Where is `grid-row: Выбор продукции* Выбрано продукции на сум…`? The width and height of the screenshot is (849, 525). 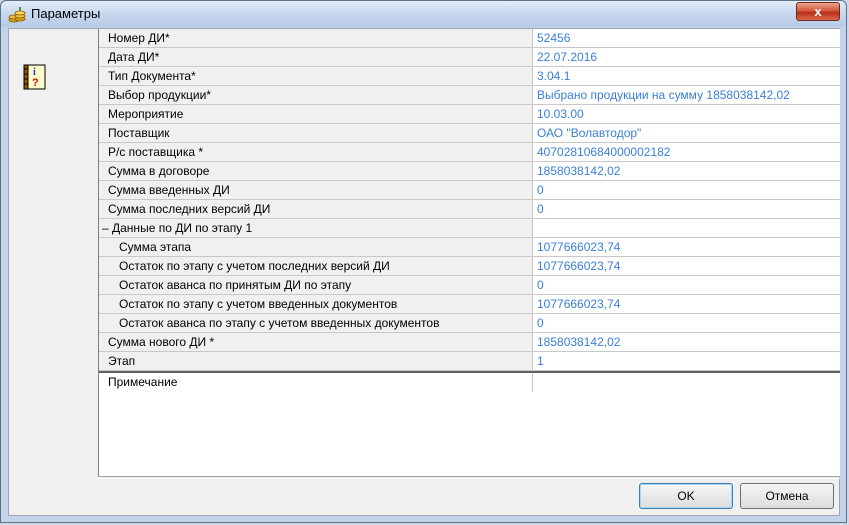
grid-row: Выбор продукции* Выбрано продукции на сум… is located at coordinates (469, 95).